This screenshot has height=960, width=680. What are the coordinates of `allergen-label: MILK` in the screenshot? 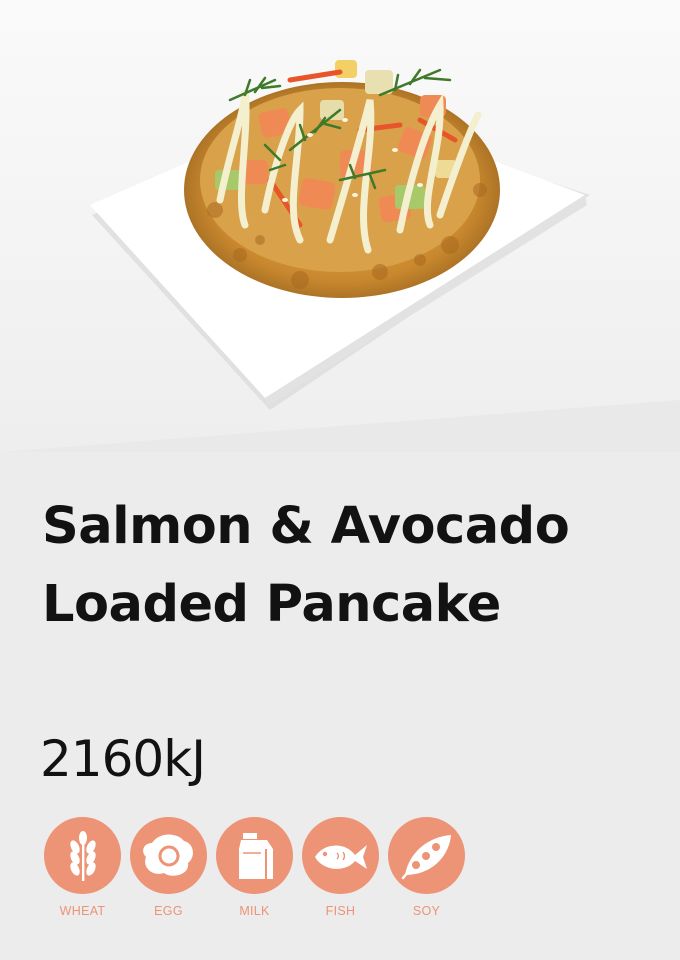 It's located at (254, 911).